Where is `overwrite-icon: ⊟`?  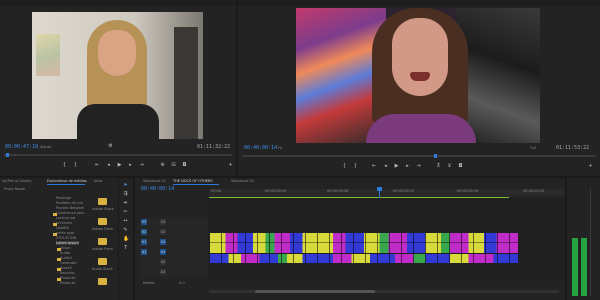 overwrite-icon: ⊟ is located at coordinates (173, 165).